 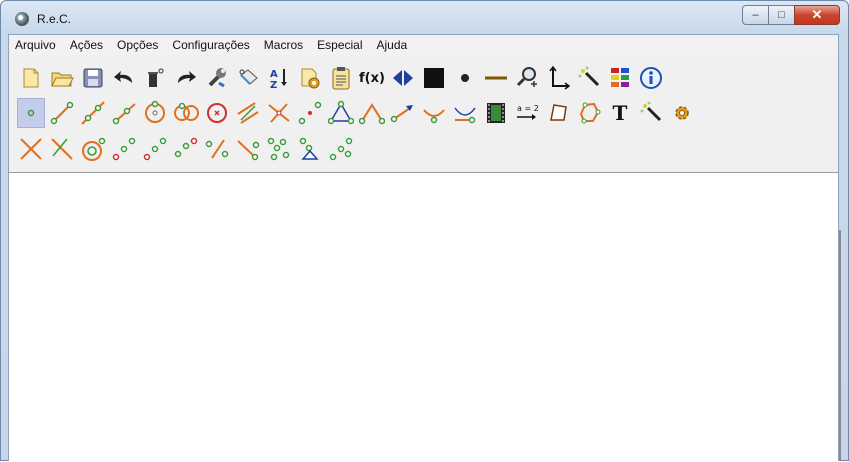 I want to click on triangle-icon, so click(x=341, y=112).